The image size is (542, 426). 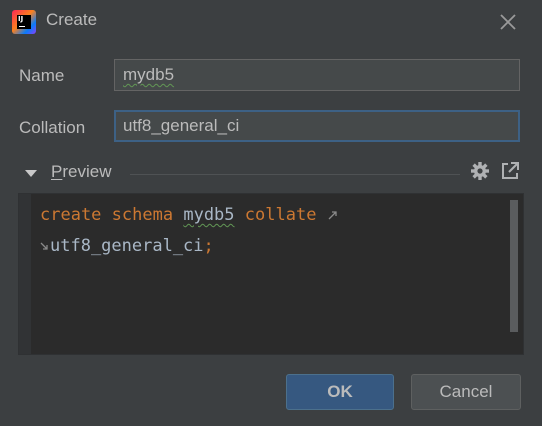 I want to click on name-field: mydb5, so click(x=317, y=75).